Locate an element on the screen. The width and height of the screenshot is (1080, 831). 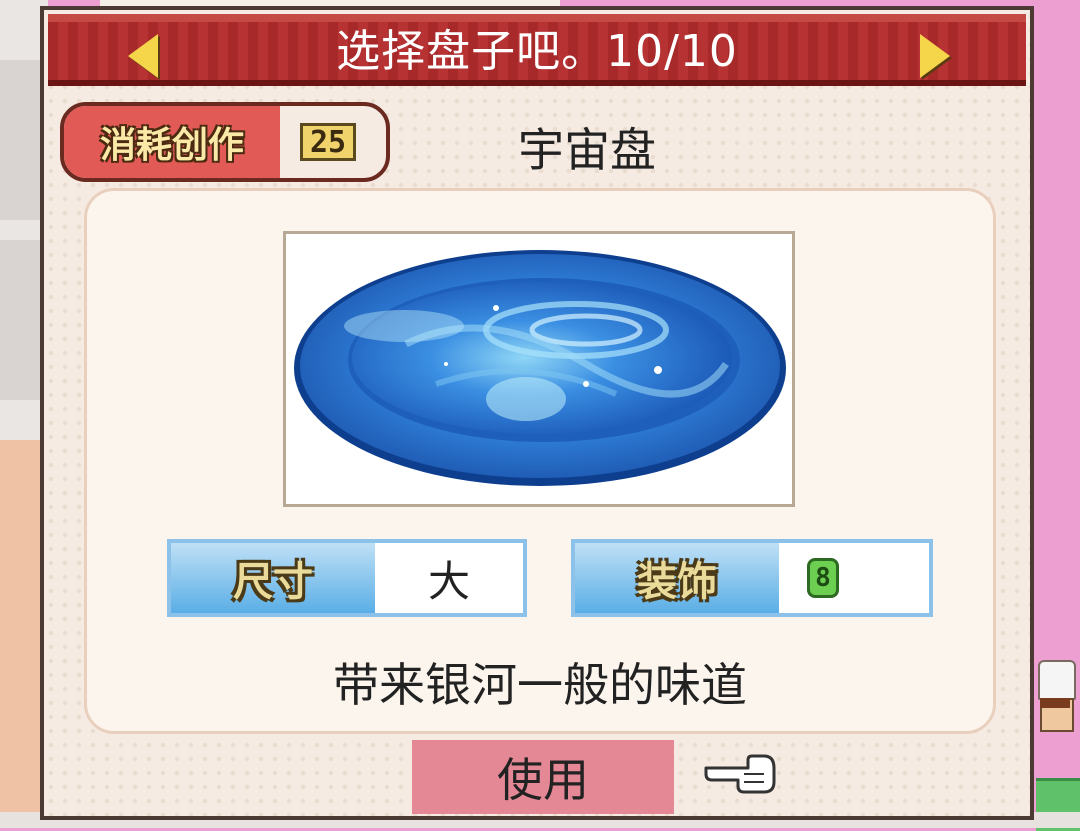
use-button: 使用 is located at coordinates (543, 777).